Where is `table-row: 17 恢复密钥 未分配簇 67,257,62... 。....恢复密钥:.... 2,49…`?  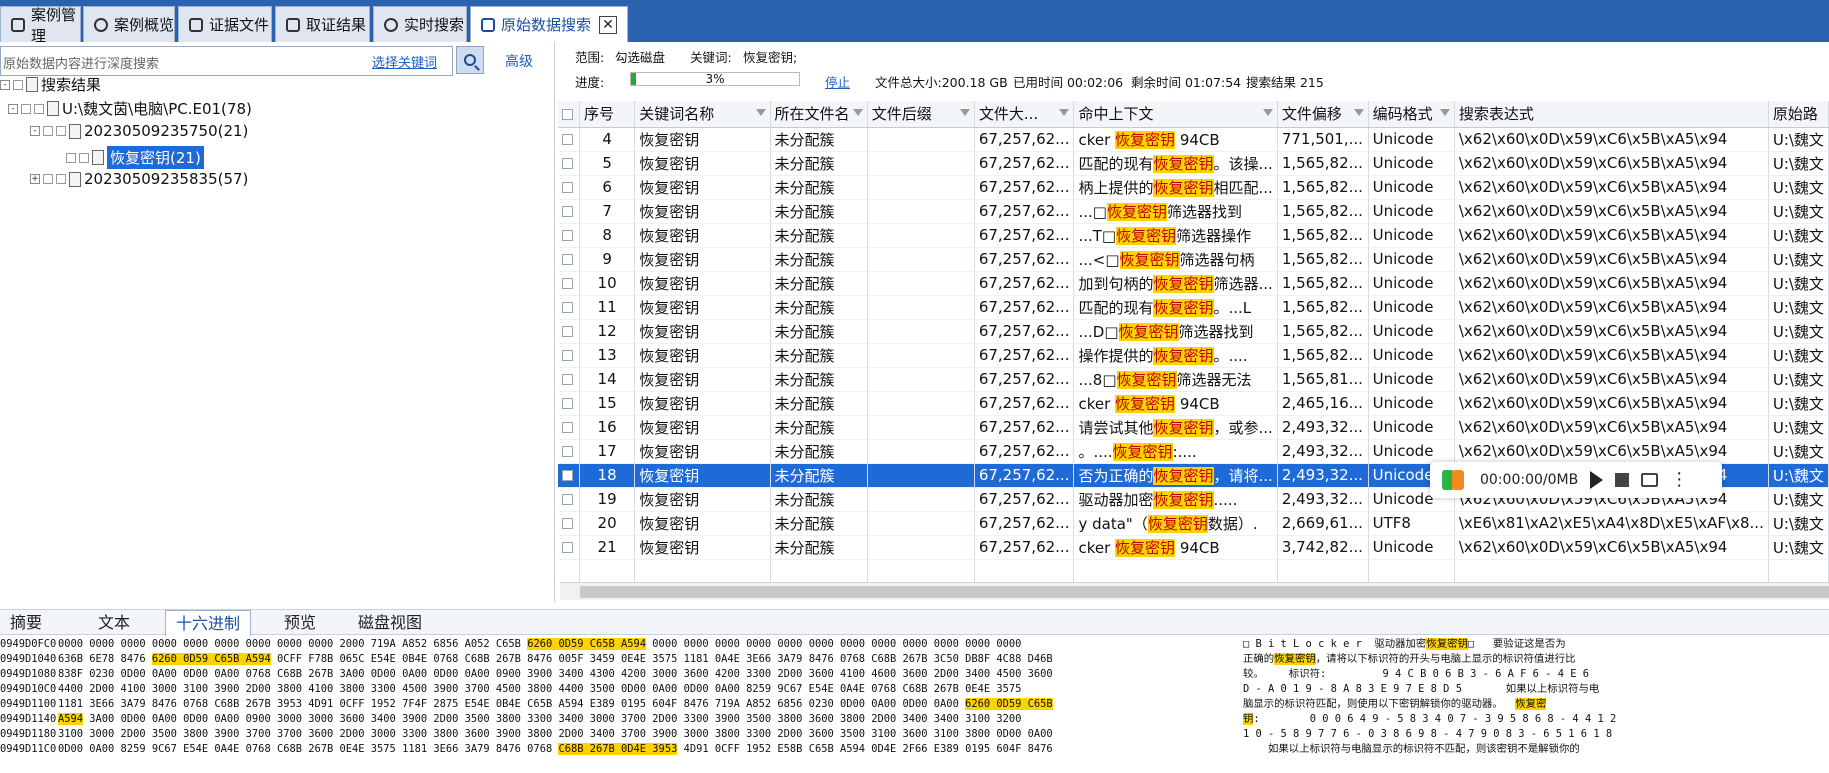 table-row: 17 恢复密钥 未分配簇 67,257,62... 。....恢复密钥:.... 2,49… is located at coordinates (1193, 451).